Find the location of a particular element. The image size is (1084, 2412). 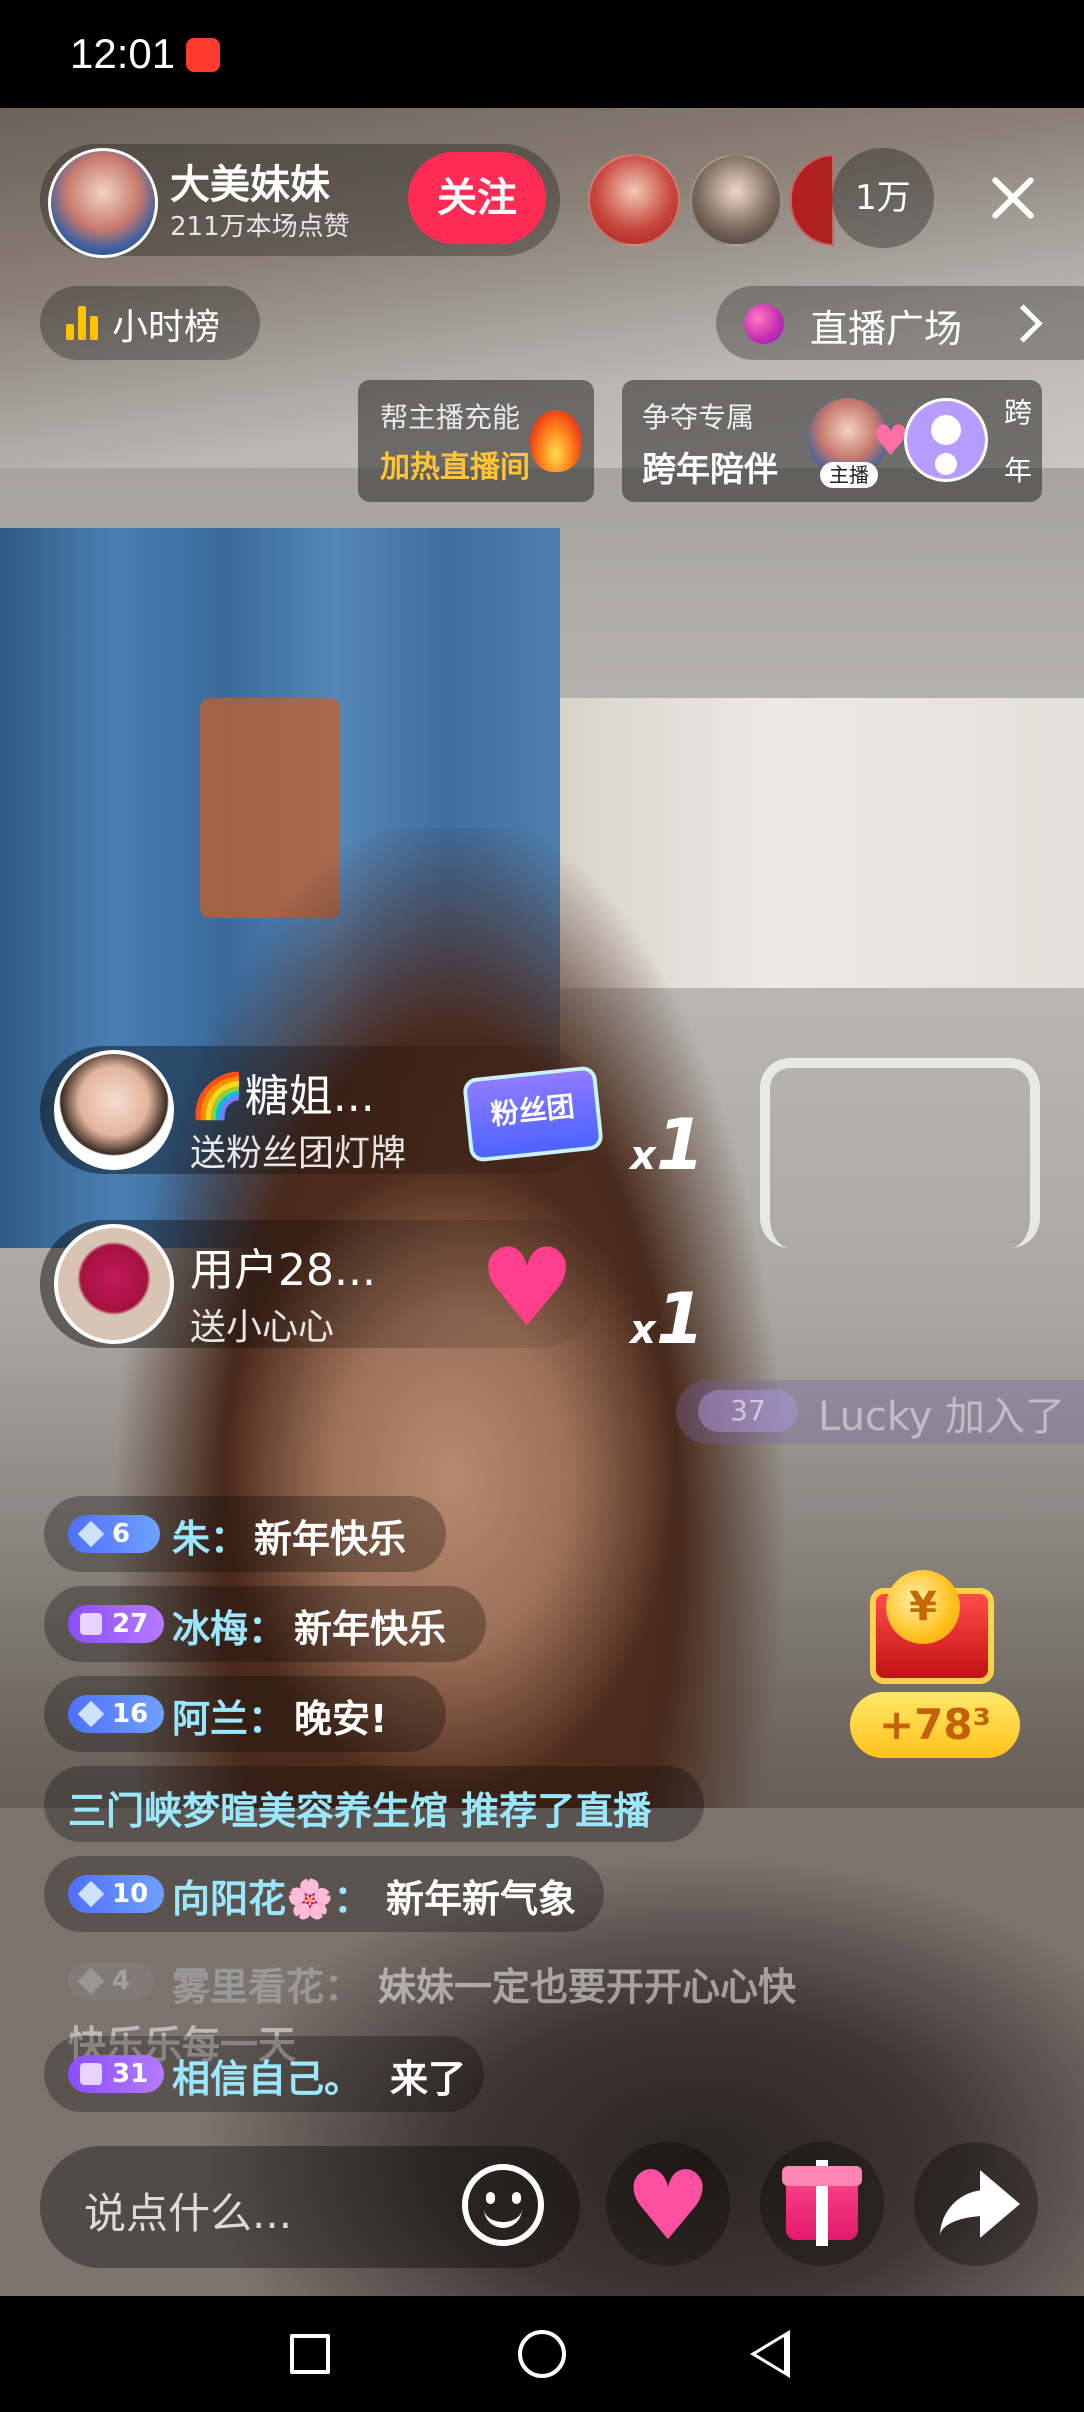

viewer-count: 1万 is located at coordinates (883, 198).